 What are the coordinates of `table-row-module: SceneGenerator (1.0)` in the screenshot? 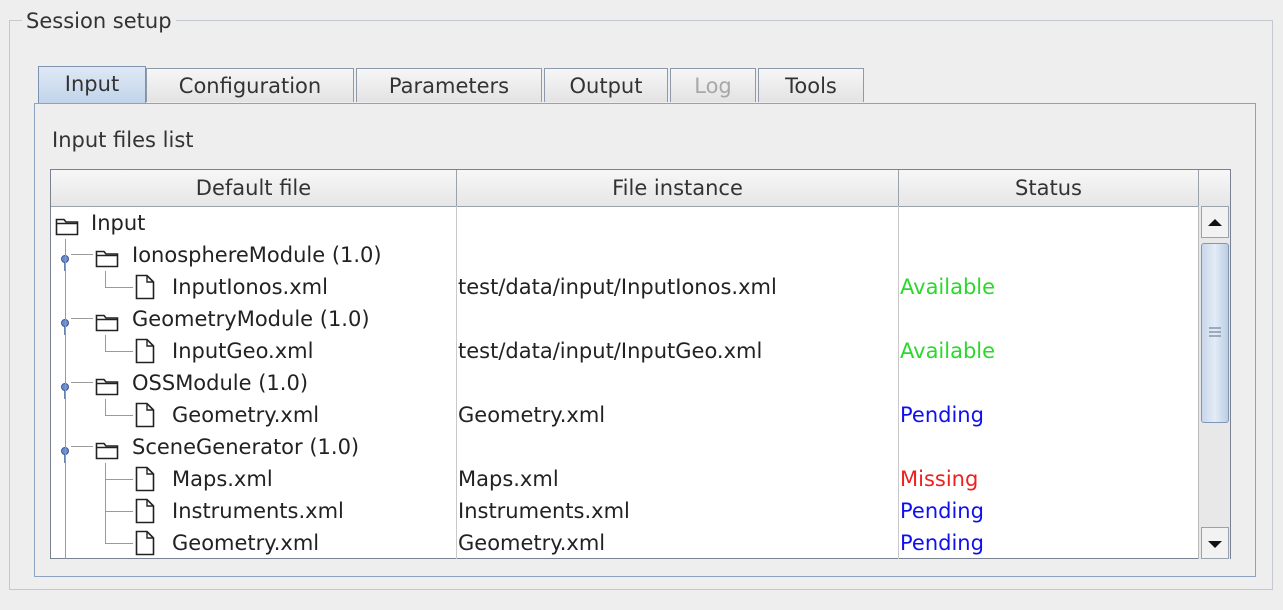 It's located at (625, 447).